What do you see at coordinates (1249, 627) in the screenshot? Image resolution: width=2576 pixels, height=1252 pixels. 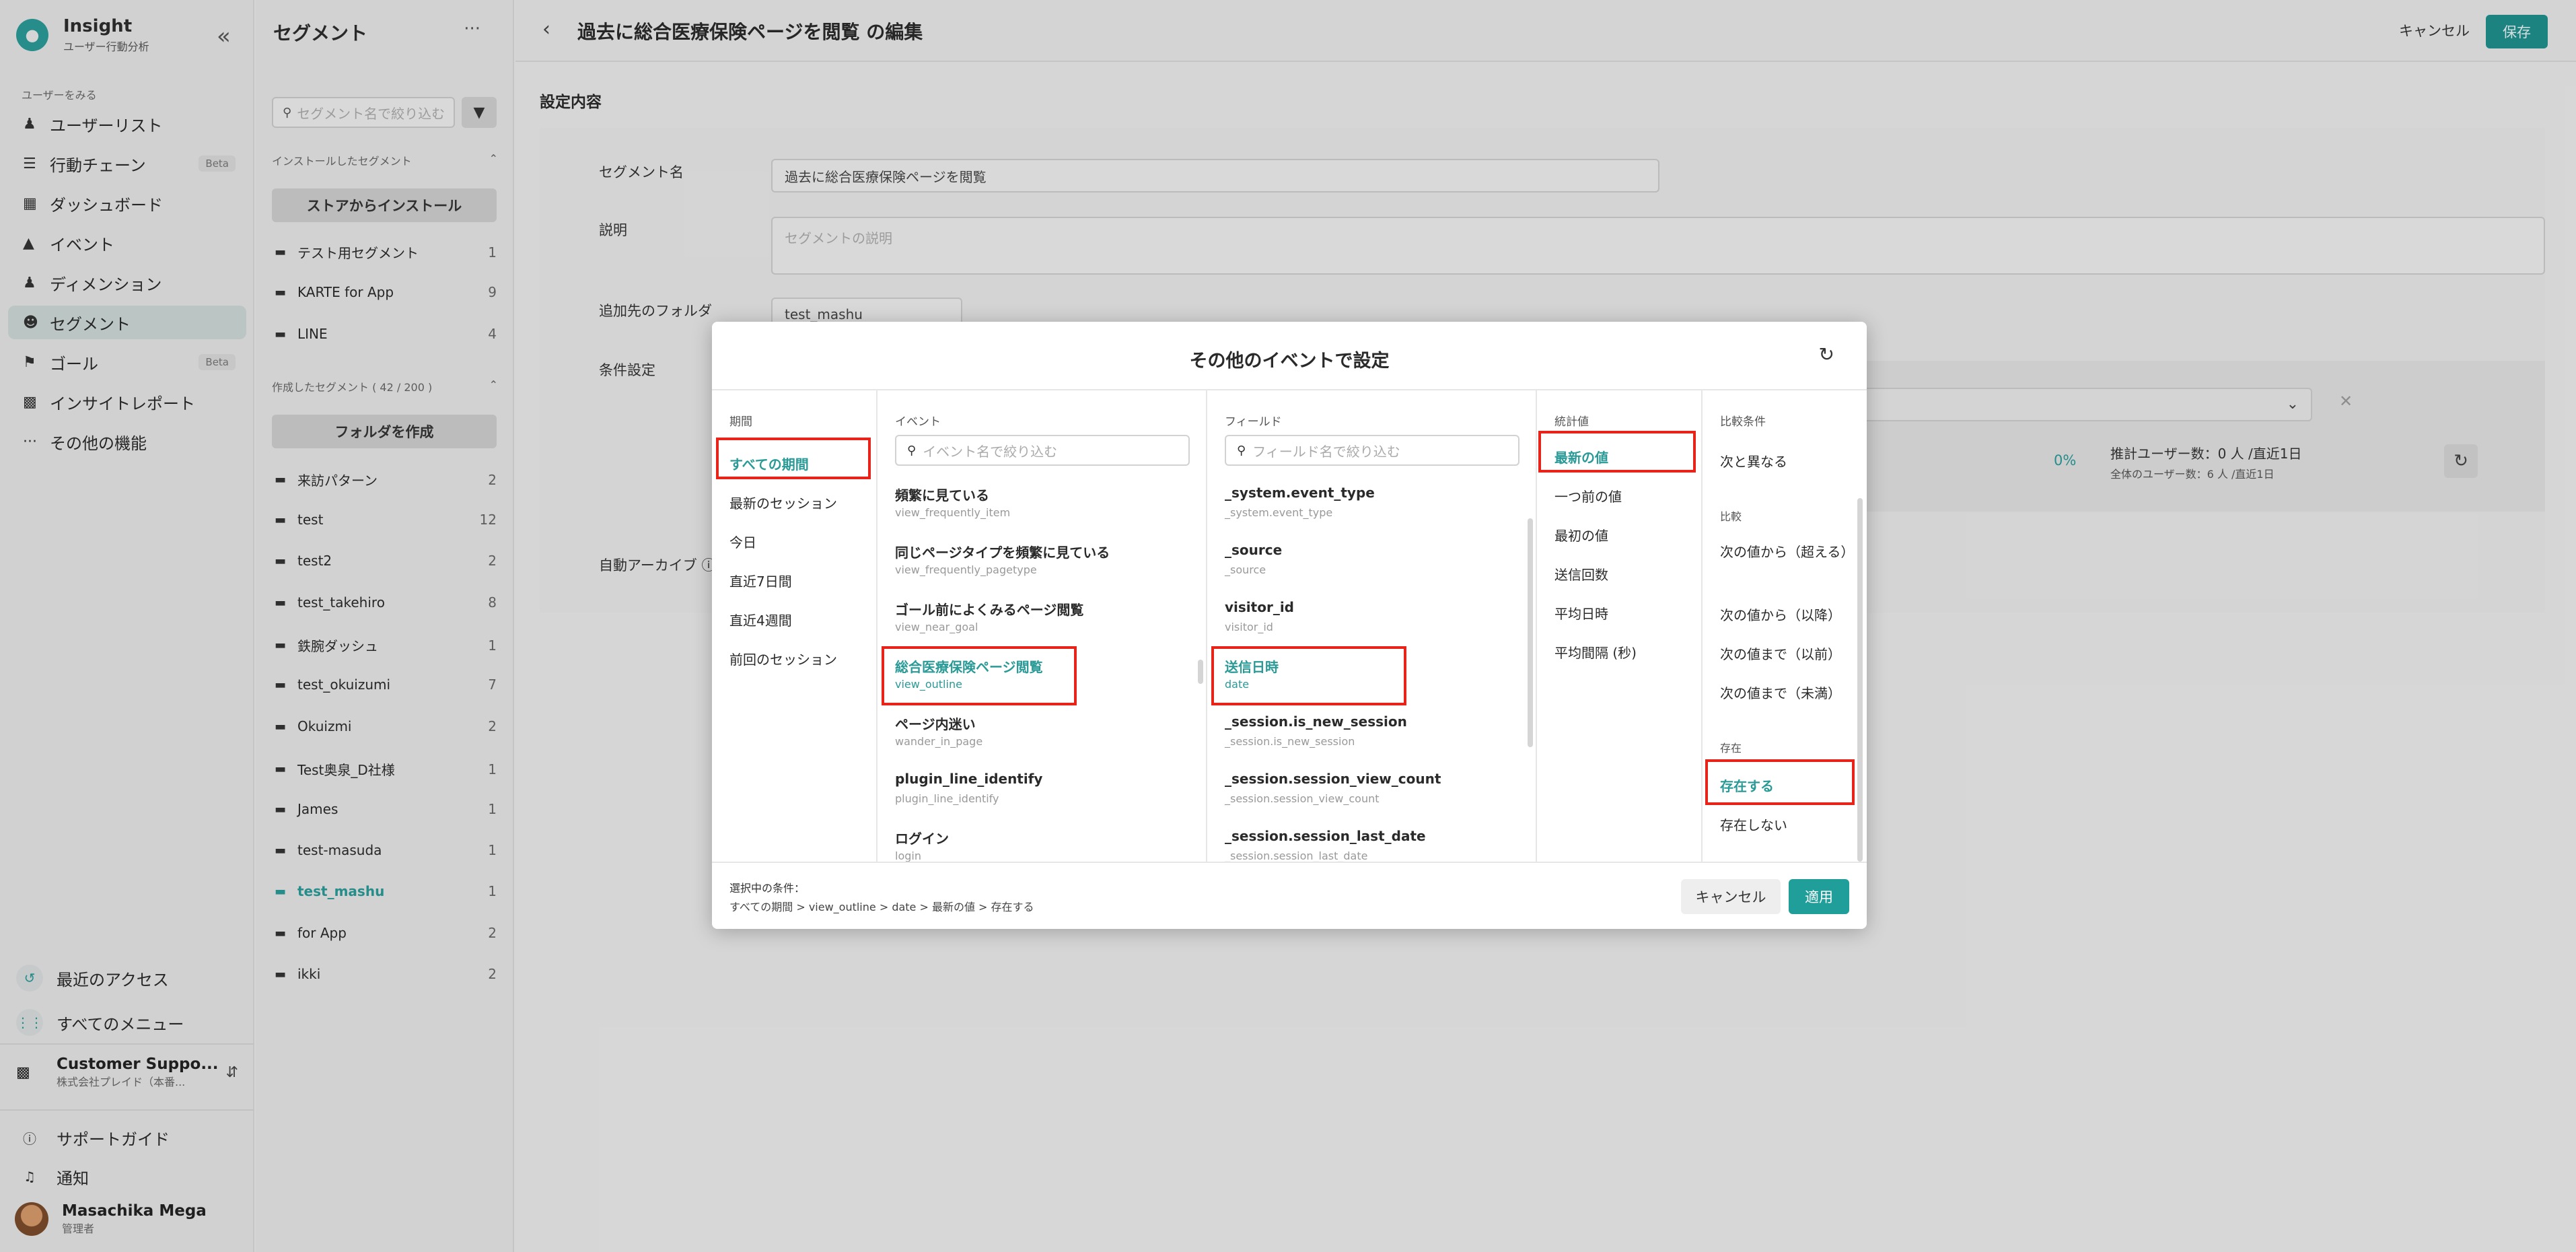 I see `field-item-sub: visitor_id` at bounding box center [1249, 627].